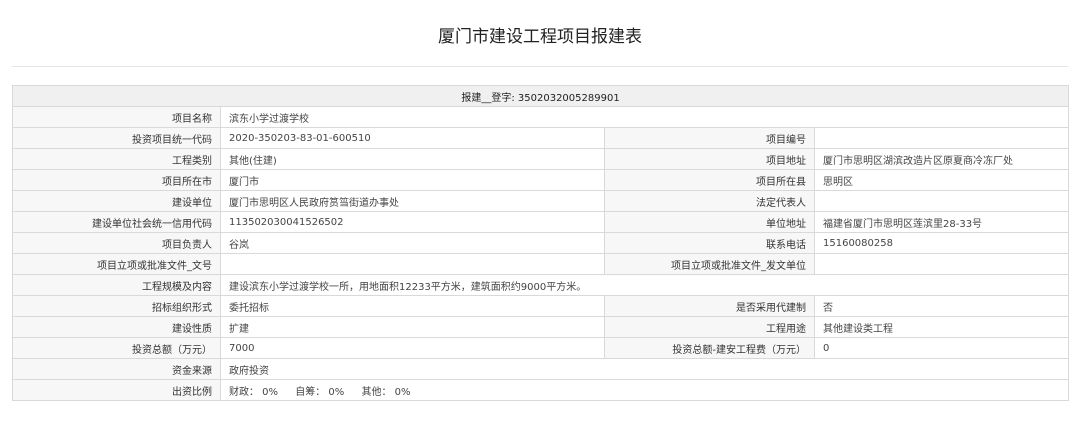 The height and width of the screenshot is (443, 1080). I want to click on field-value: 113502030041526502, so click(412, 222).